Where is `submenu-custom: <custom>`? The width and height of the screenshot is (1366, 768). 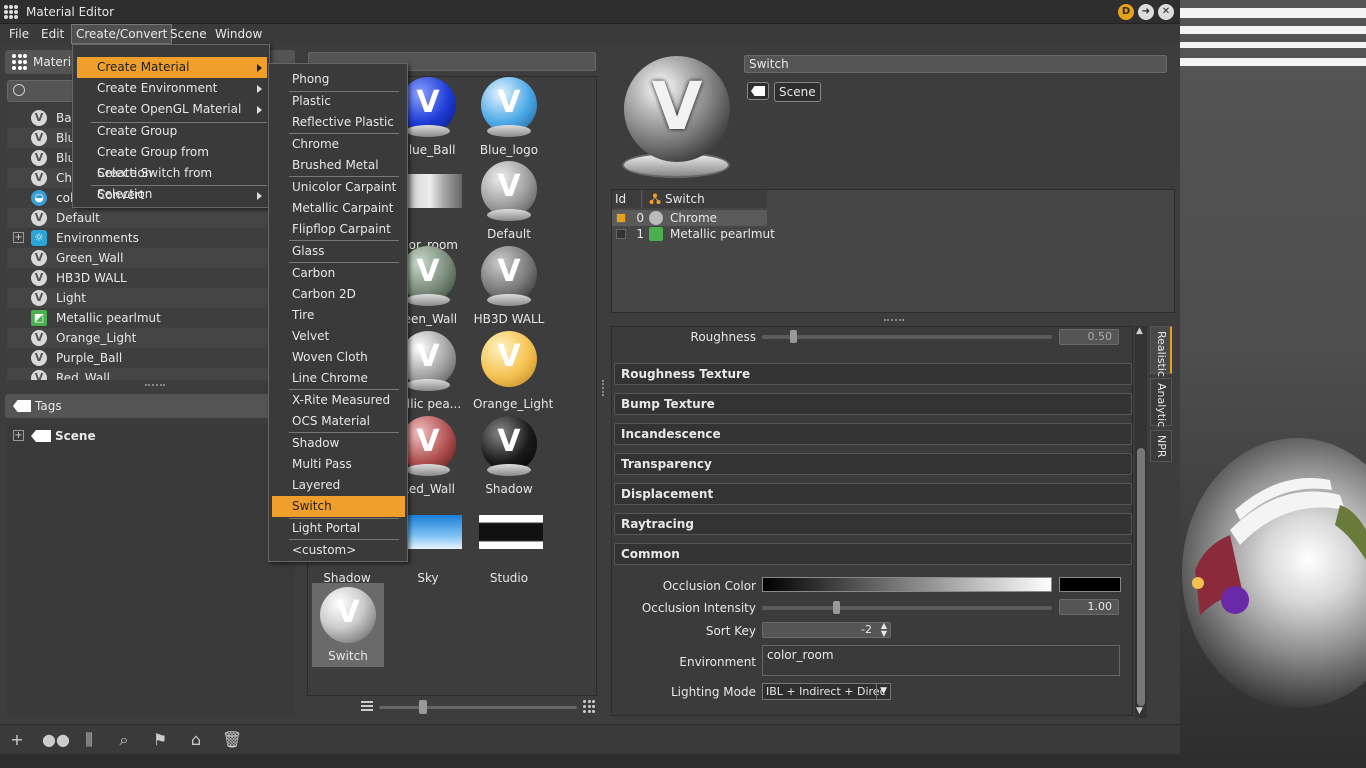 submenu-custom: <custom> is located at coordinates (338, 550).